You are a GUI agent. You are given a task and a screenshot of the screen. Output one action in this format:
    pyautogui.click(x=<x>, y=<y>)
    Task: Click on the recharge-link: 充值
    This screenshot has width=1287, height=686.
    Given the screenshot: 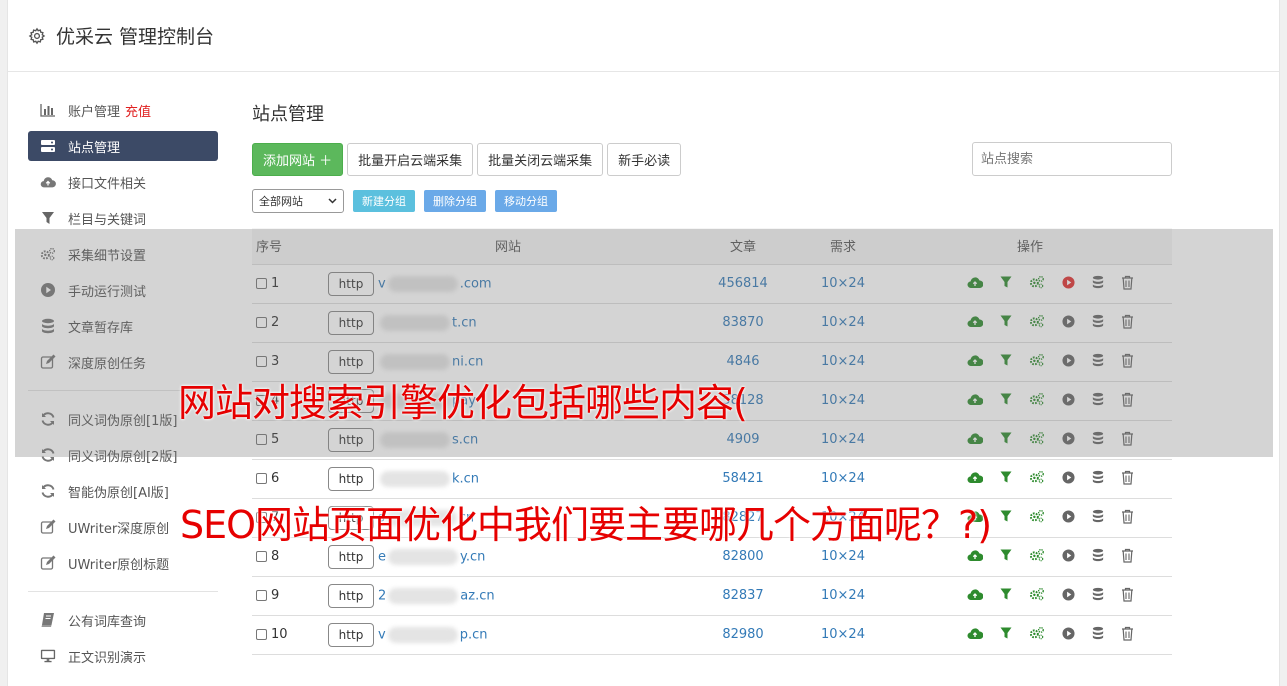 What is the action you would take?
    pyautogui.click(x=138, y=110)
    